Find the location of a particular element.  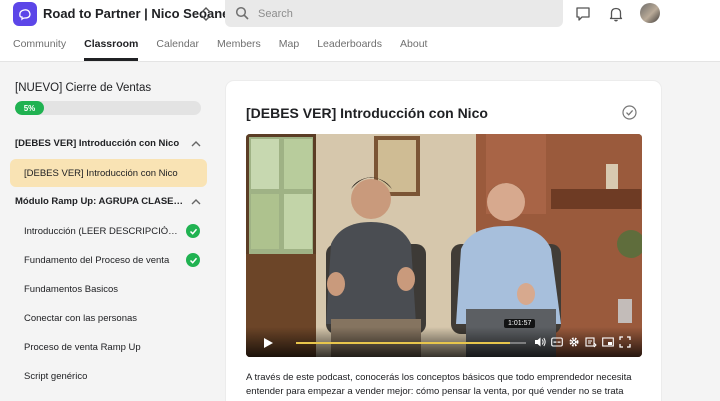

section-title: [DEBES VER] Introducción con Nico is located at coordinates (97, 143).